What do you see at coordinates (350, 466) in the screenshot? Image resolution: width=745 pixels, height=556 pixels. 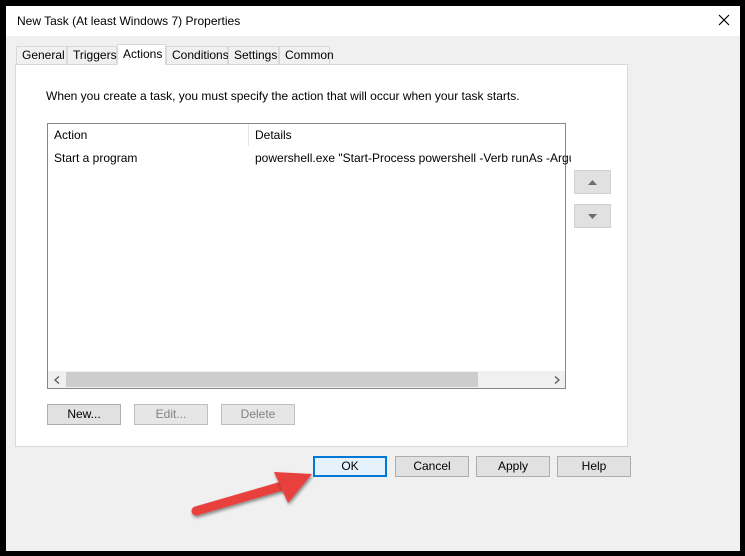 I see `ok-button: OK` at bounding box center [350, 466].